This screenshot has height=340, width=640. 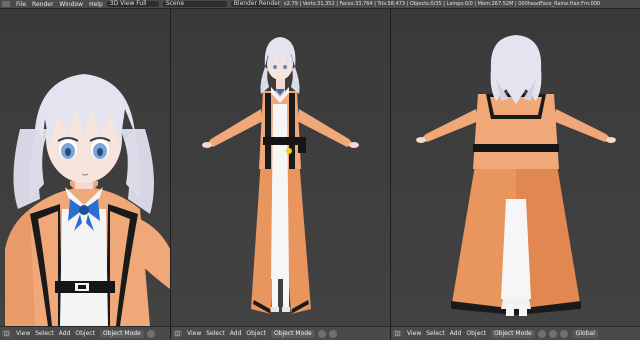 I want to click on viewport-header-left: ◫ View Select Add Object Object Mode, so click(x=85, y=333).